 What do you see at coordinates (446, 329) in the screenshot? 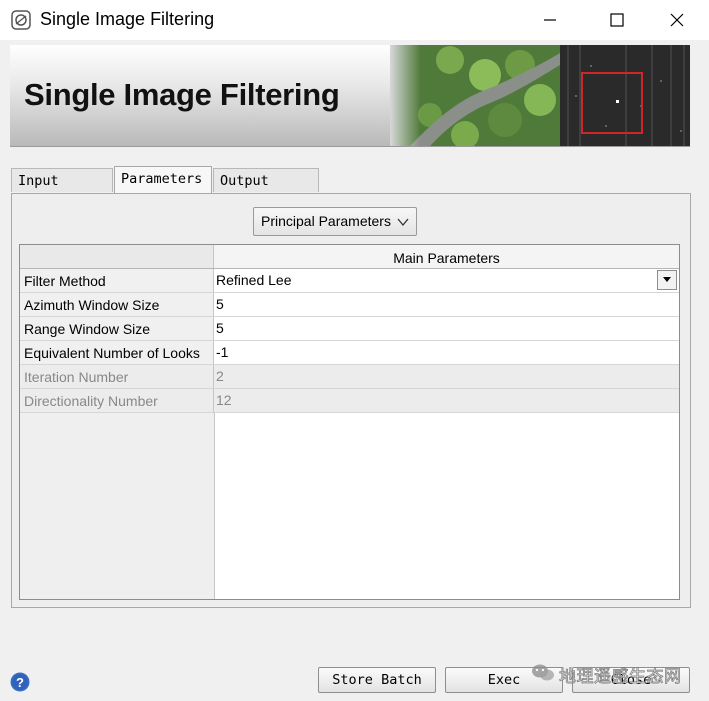
I see `range-window-size-field: 5` at bounding box center [446, 329].